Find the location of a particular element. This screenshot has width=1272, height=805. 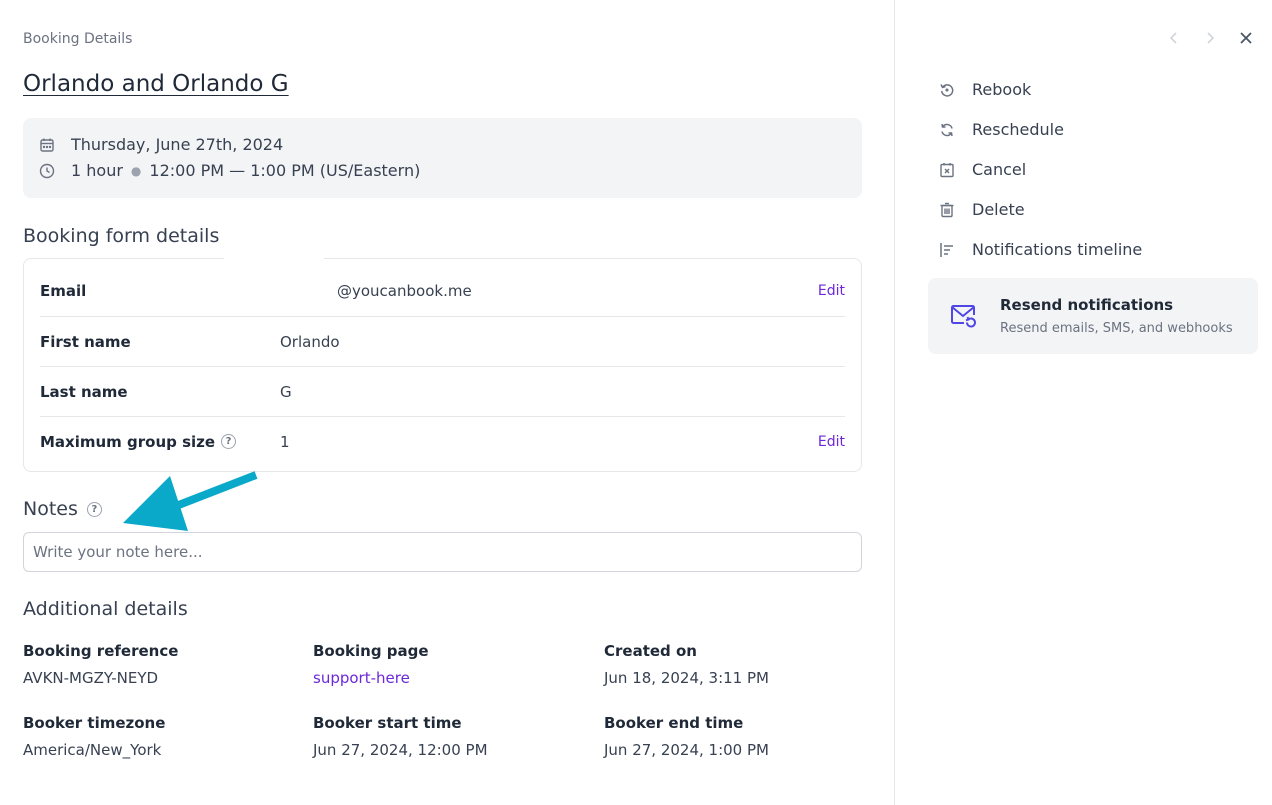

detail-label: Booker timezone is located at coordinates (94, 723).